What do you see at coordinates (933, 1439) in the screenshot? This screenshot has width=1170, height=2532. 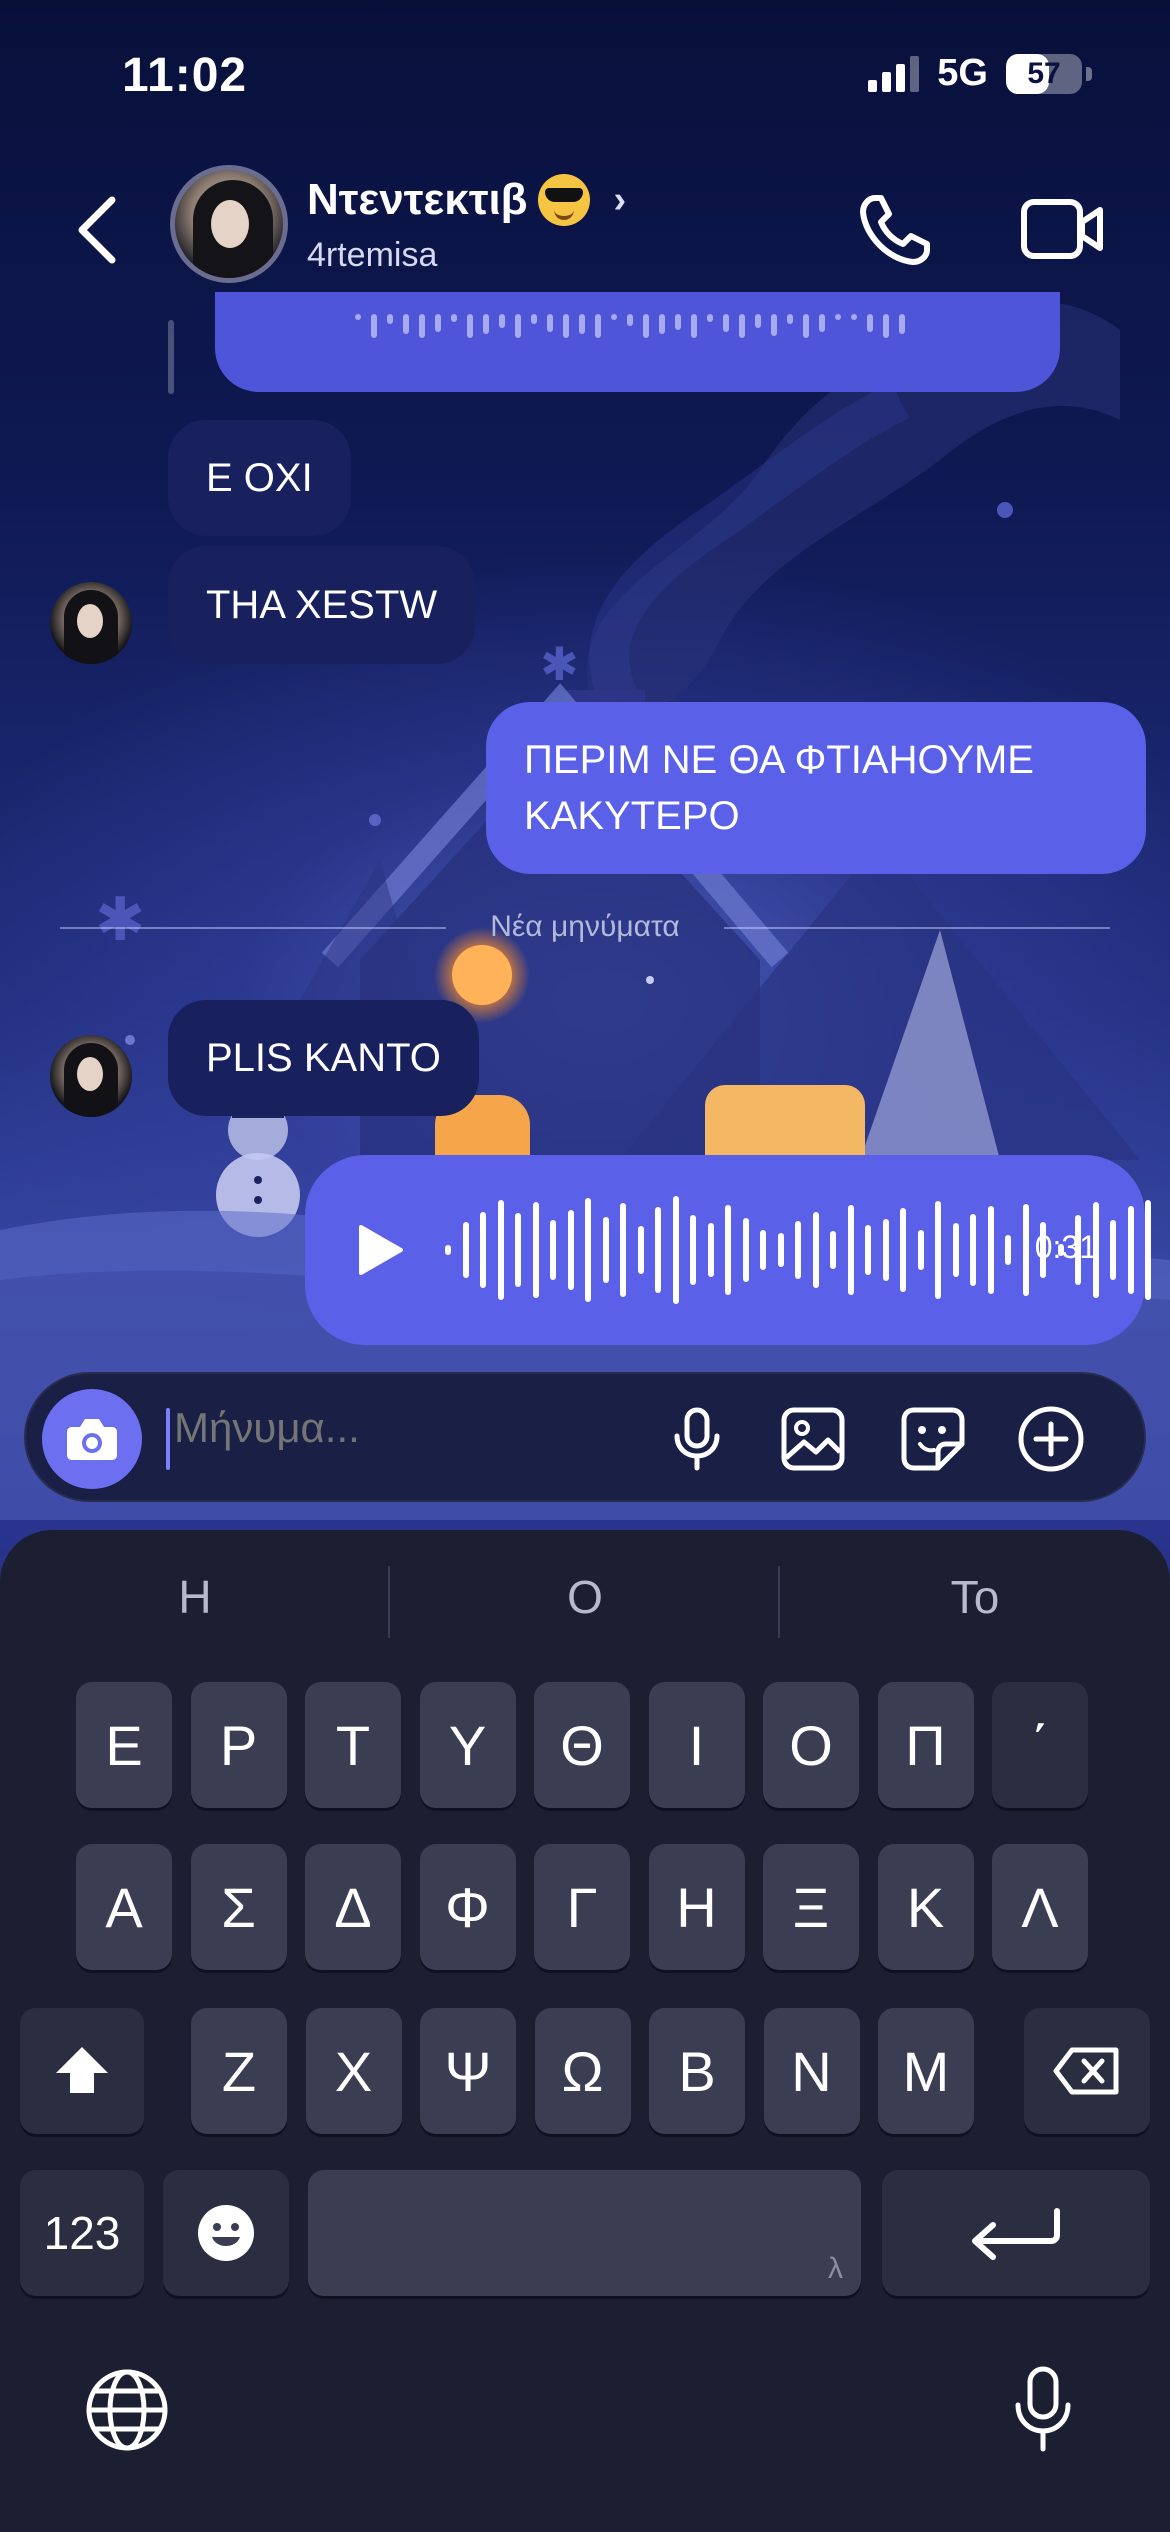 I see `sticker-icon` at bounding box center [933, 1439].